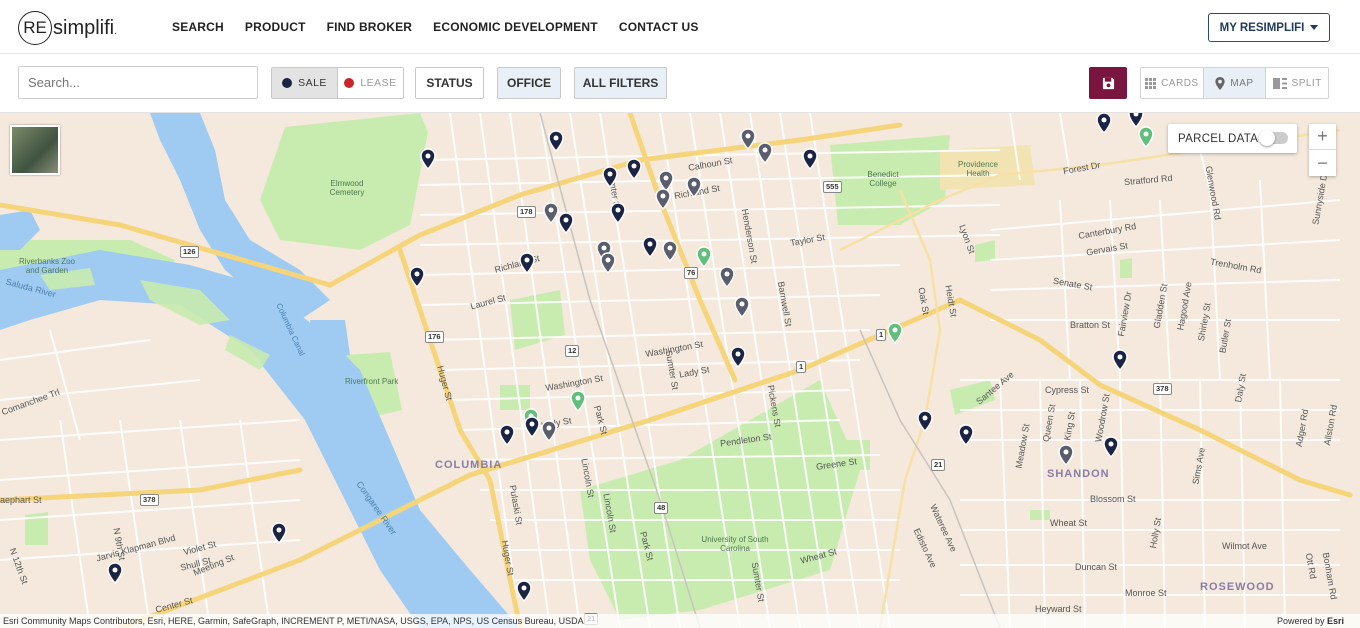 The image size is (1360, 628). I want to click on sale-lease-toggle: SALE LEASE, so click(337, 83).